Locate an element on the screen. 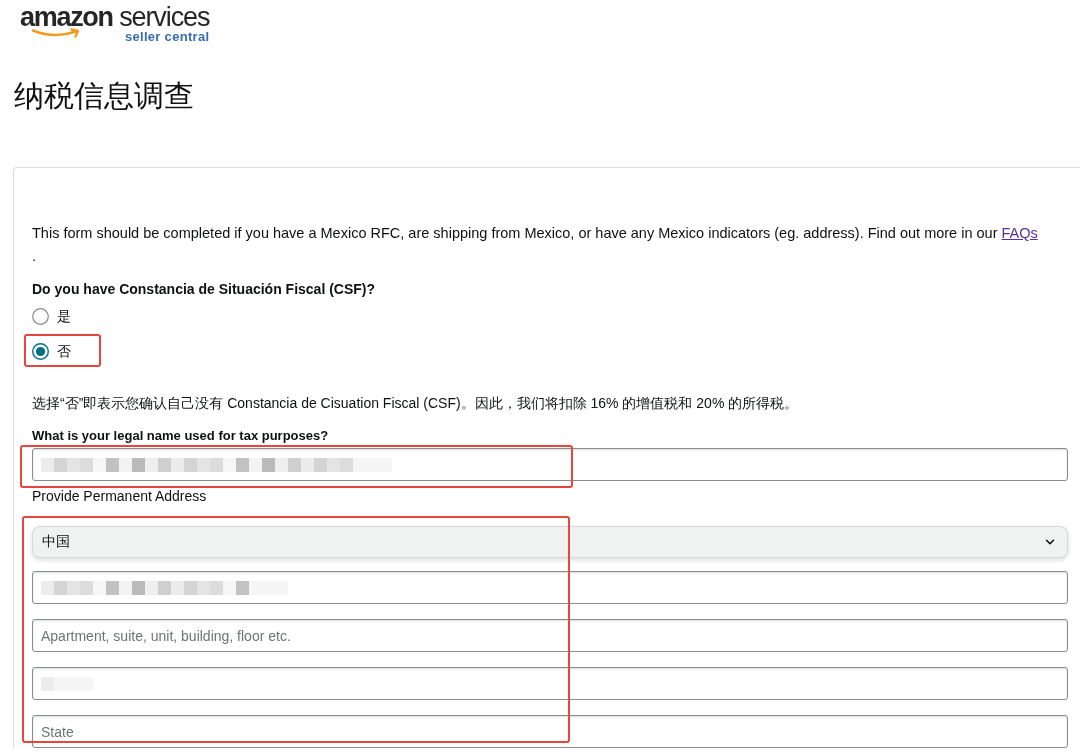  radio-option: 否 is located at coordinates (51, 351).